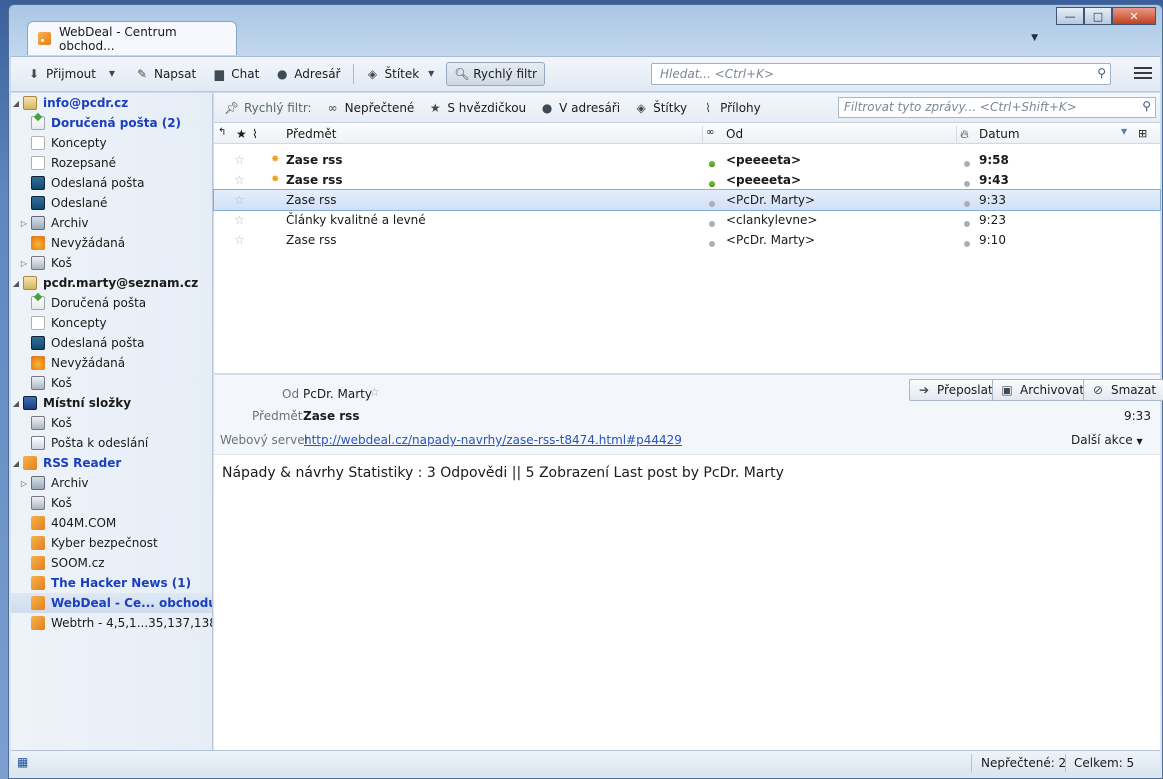 The image size is (1163, 779). What do you see at coordinates (731, 108) in the screenshot?
I see `filter-attachments-button: ⌇ Přílohy` at bounding box center [731, 108].